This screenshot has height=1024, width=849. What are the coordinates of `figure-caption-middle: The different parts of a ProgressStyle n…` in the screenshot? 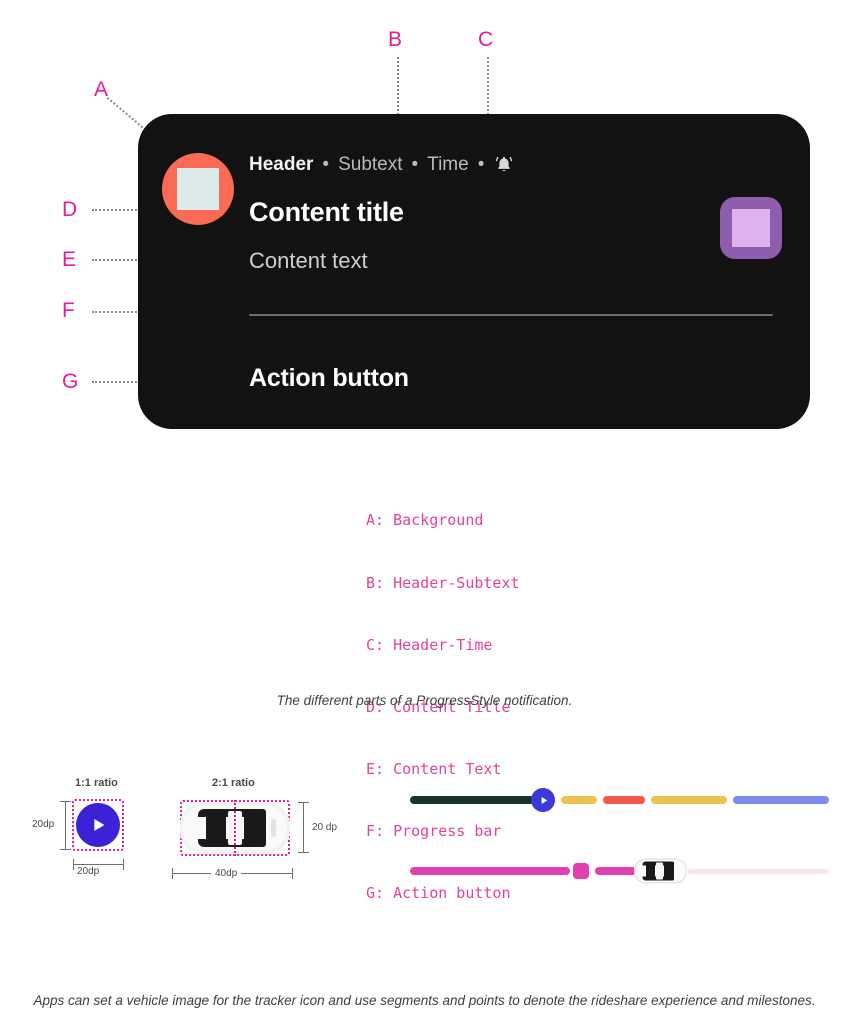 It's located at (424, 700).